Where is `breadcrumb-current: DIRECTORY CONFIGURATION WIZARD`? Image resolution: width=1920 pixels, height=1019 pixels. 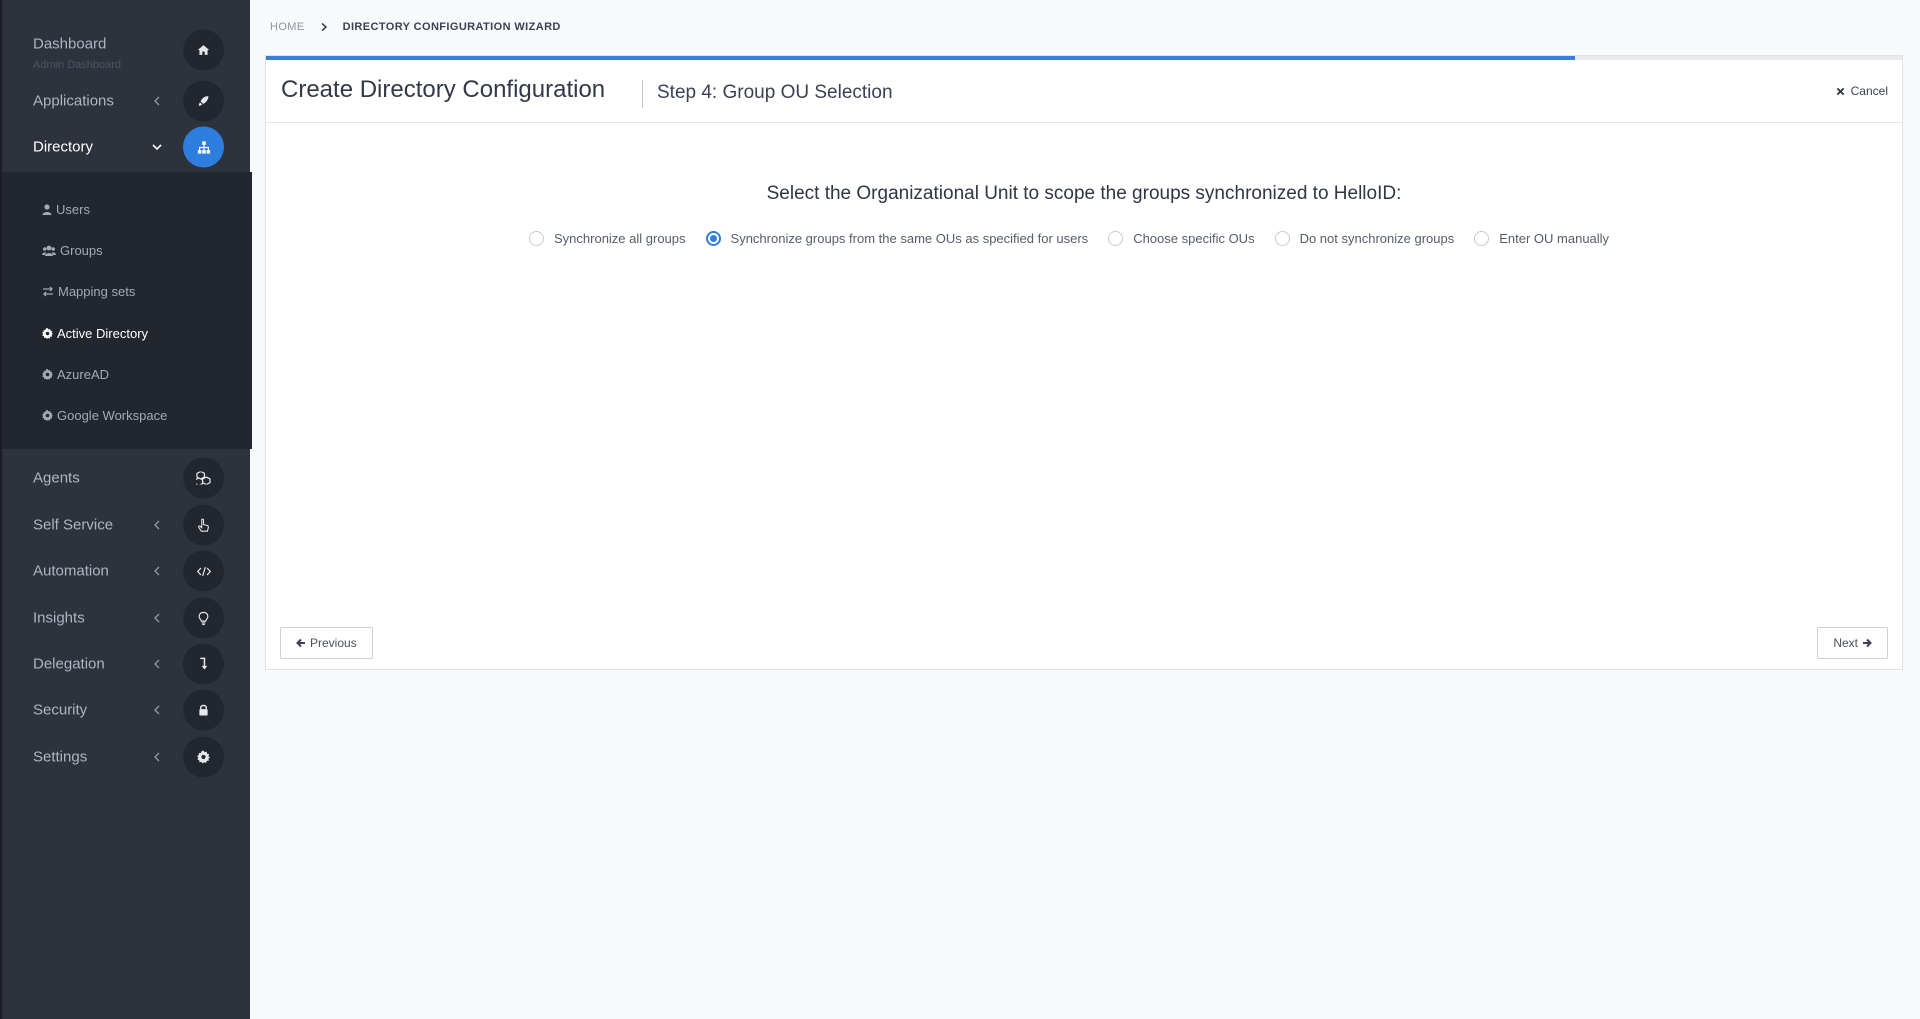 breadcrumb-current: DIRECTORY CONFIGURATION WIZARD is located at coordinates (451, 27).